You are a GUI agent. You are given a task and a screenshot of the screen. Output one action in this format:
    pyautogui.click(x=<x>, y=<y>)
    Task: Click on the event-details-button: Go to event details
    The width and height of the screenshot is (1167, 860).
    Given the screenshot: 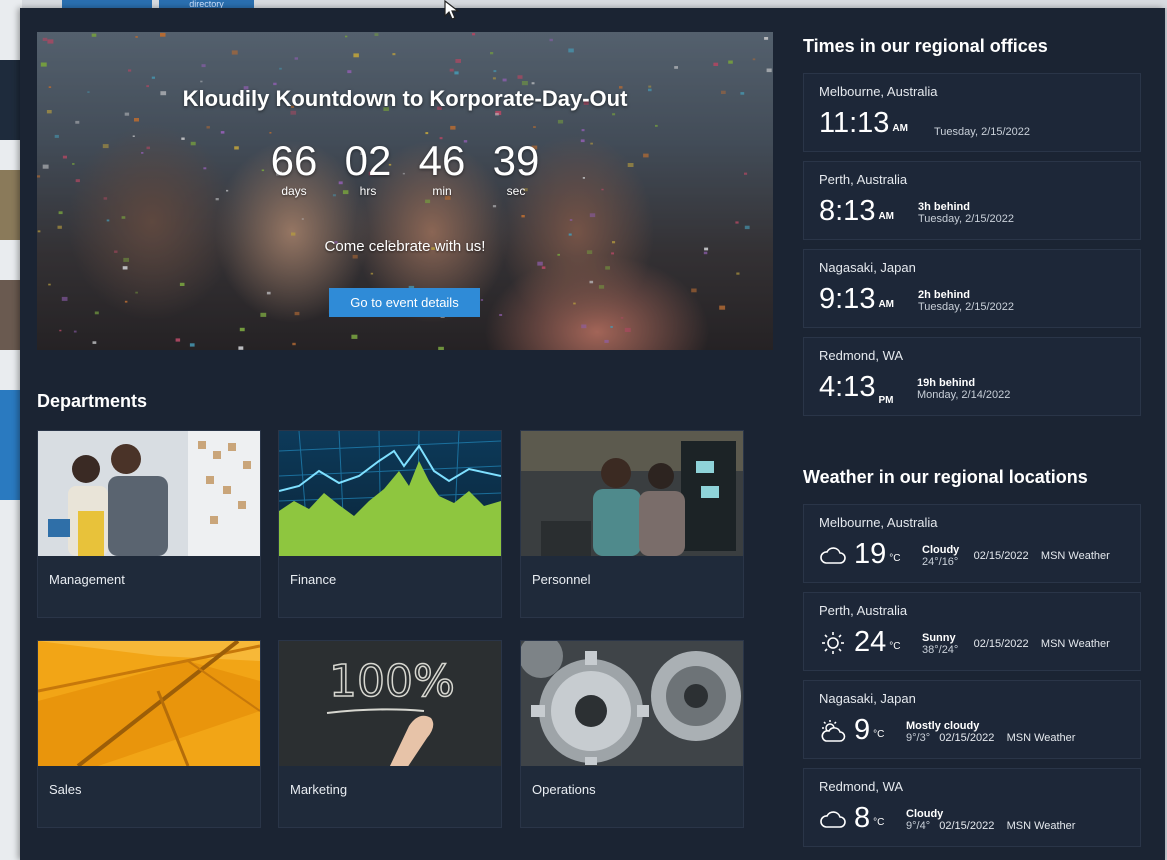 What is the action you would take?
    pyautogui.click(x=404, y=302)
    